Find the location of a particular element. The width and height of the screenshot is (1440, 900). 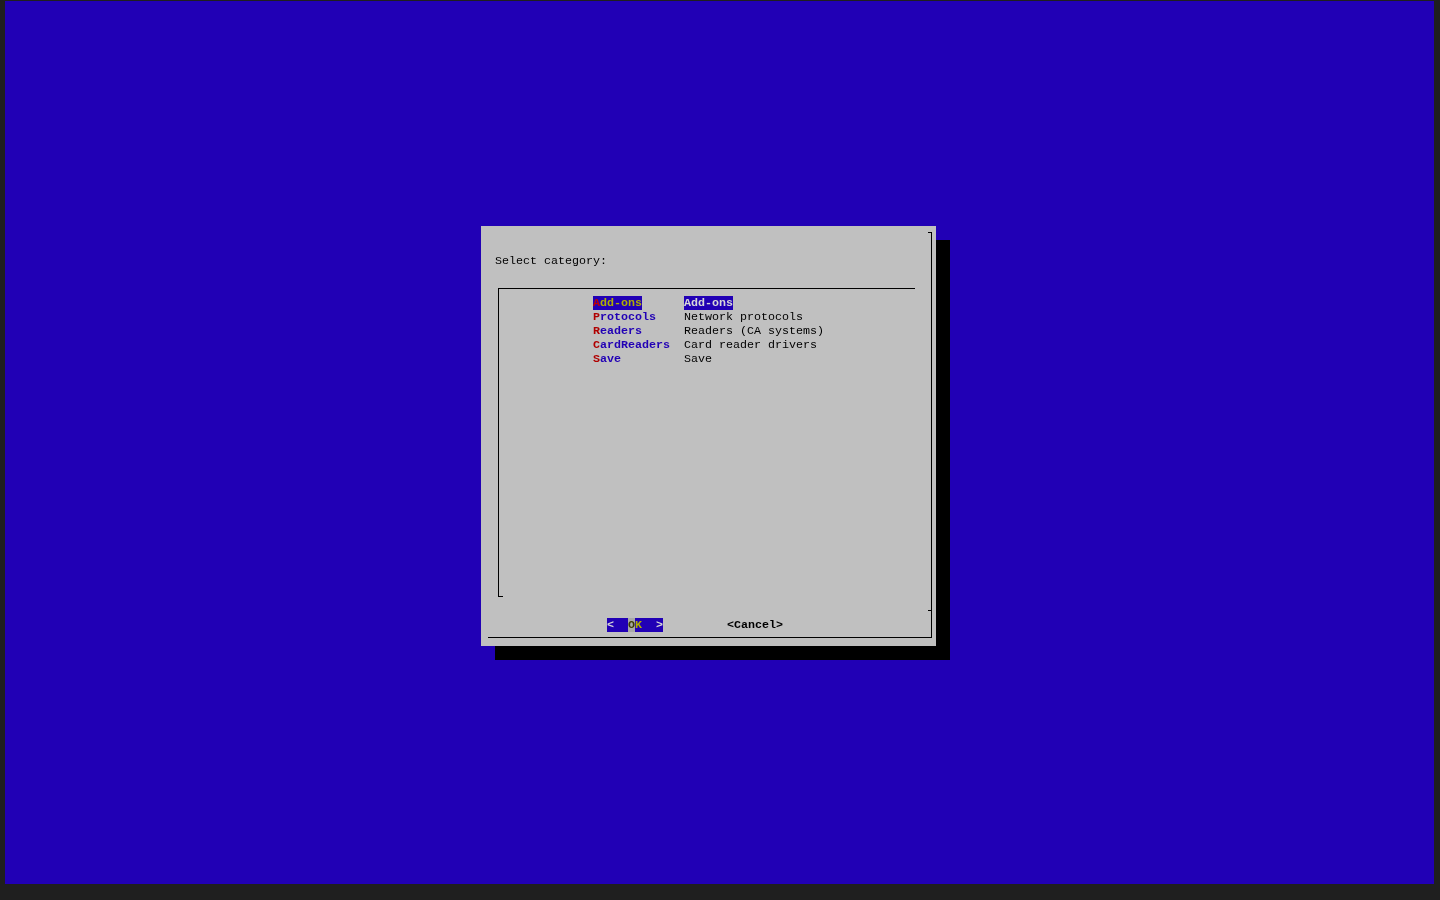

menu-item: Add-ons is located at coordinates (617, 303).